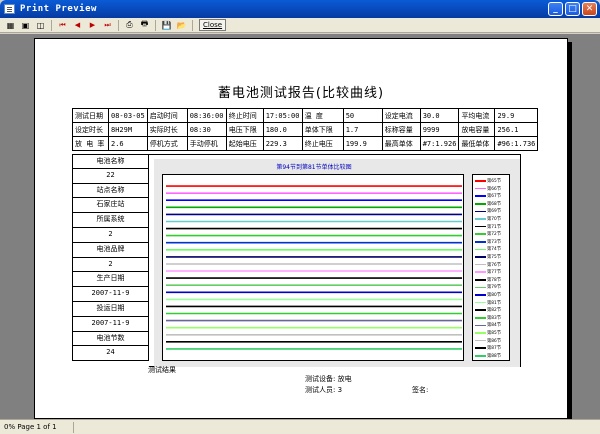  Describe the element at coordinates (58, 9) in the screenshot. I see `window-title: Print Preview` at that location.